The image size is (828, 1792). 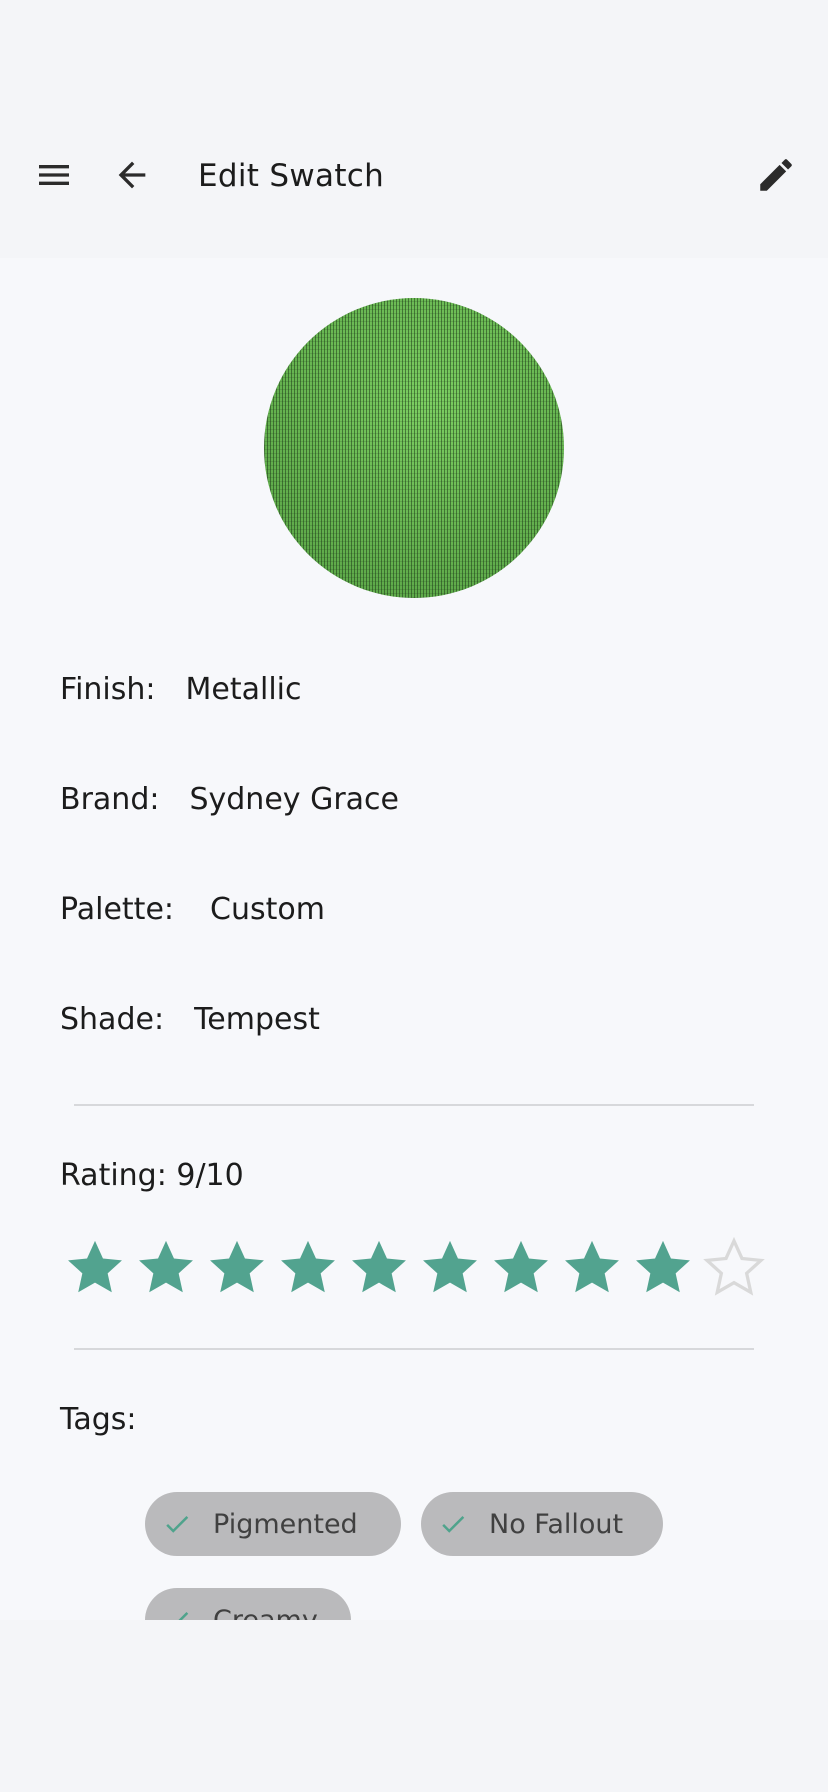 What do you see at coordinates (117, 909) in the screenshot?
I see `palette-label: Palette:` at bounding box center [117, 909].